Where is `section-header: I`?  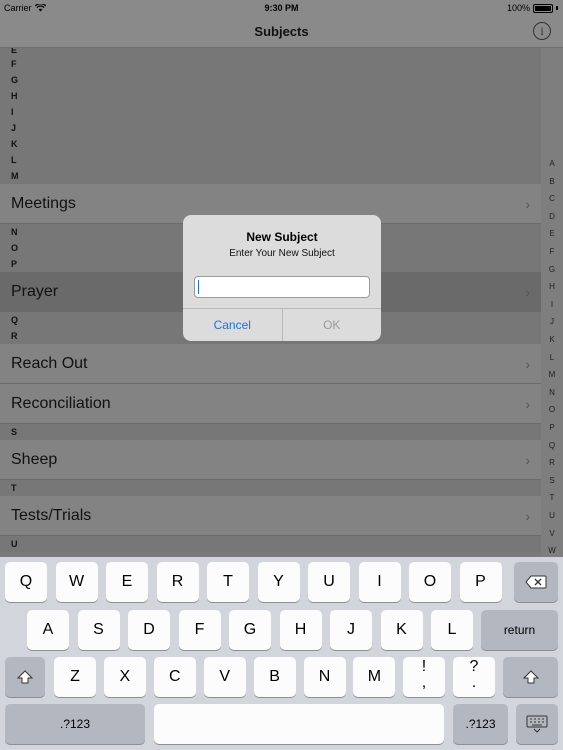 section-header: I is located at coordinates (270, 112).